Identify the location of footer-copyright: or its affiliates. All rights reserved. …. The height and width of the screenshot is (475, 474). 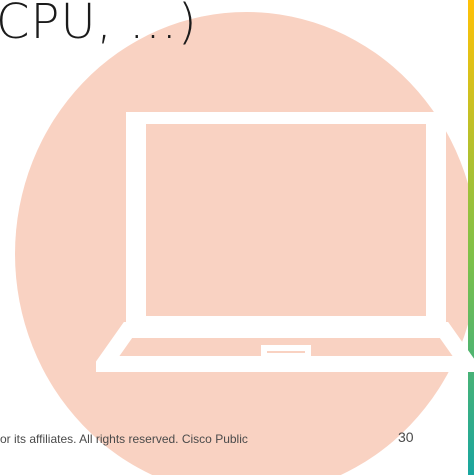
(124, 439).